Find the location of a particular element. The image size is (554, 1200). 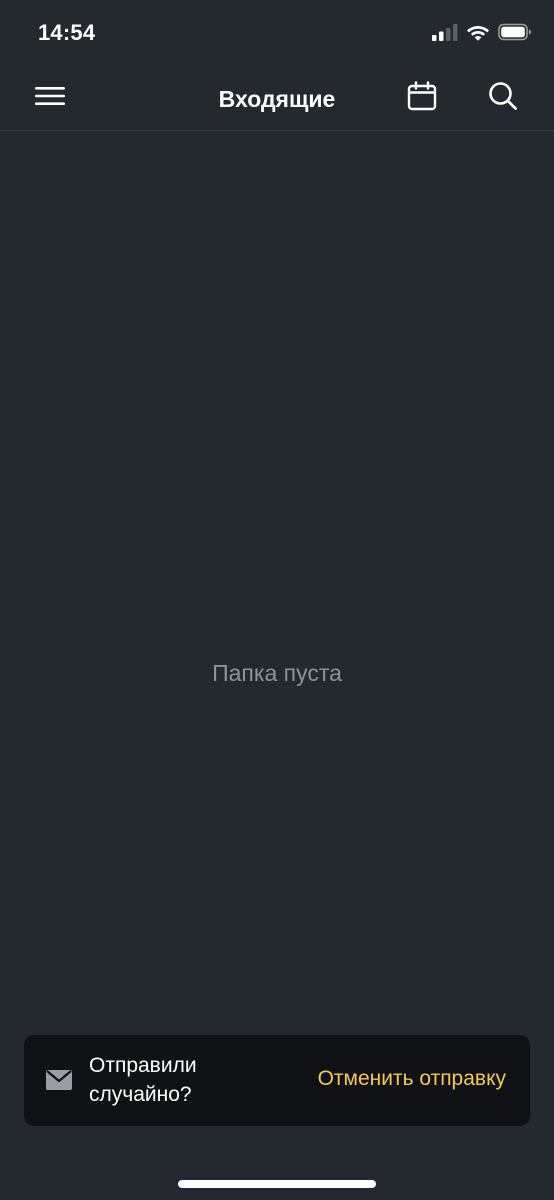

envelope-icon is located at coordinates (59, 1080).